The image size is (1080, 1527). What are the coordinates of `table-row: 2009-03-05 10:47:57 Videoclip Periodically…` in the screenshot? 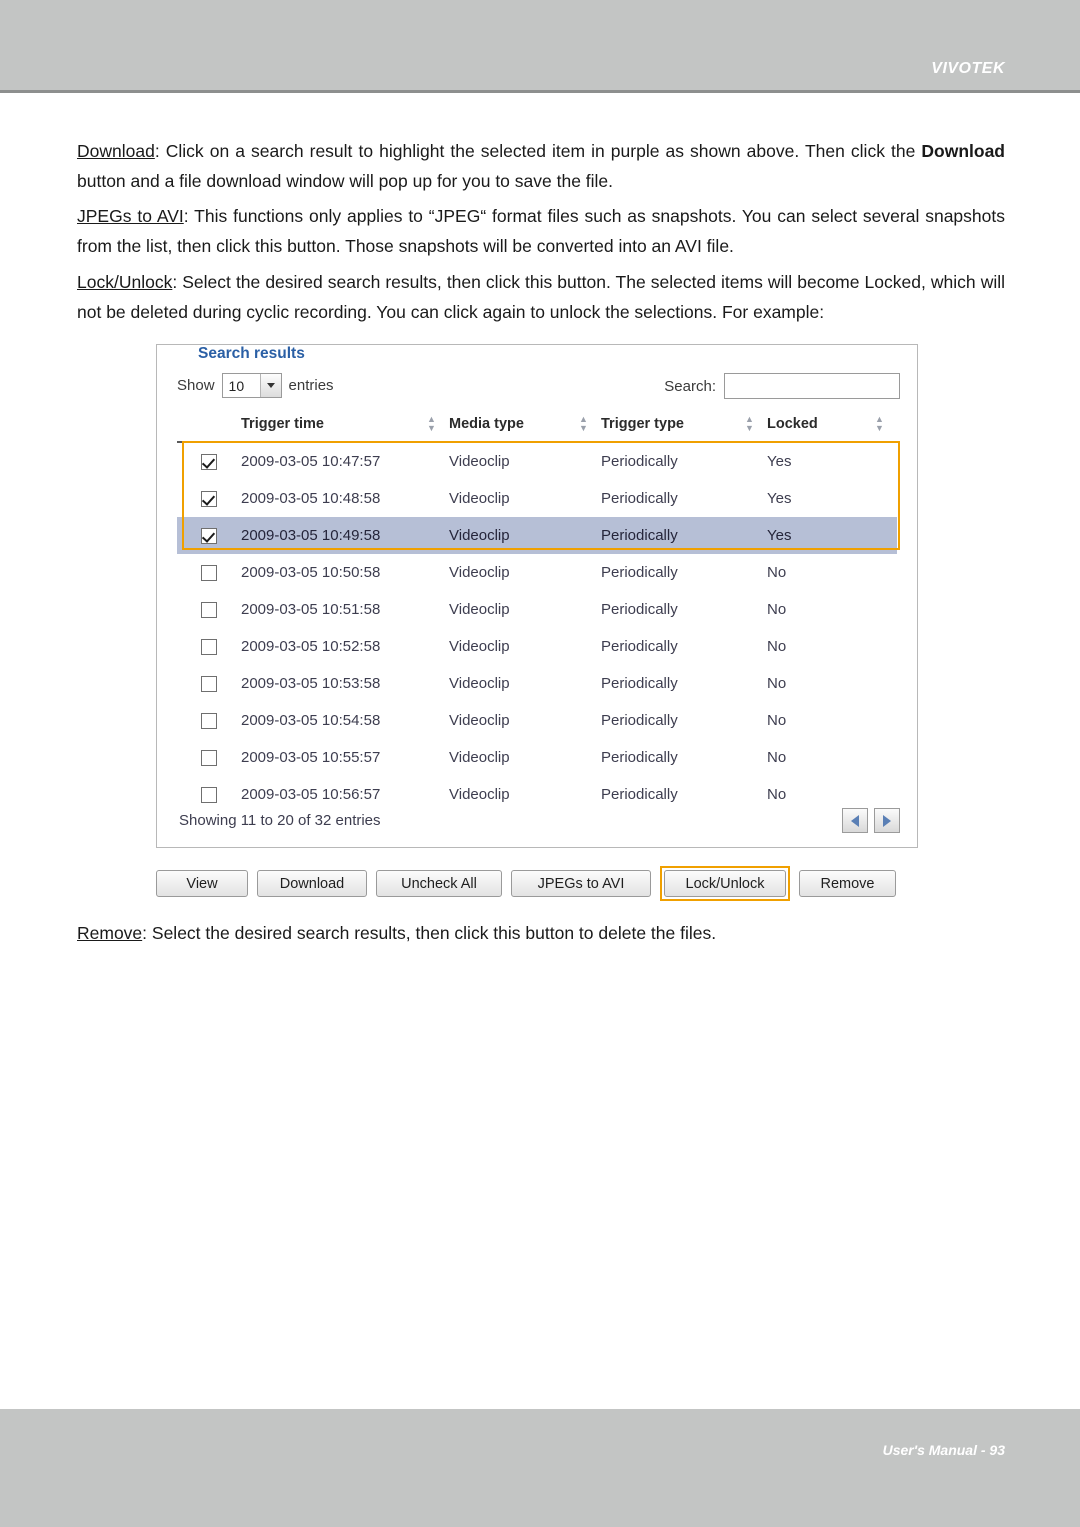 It's located at (537, 461).